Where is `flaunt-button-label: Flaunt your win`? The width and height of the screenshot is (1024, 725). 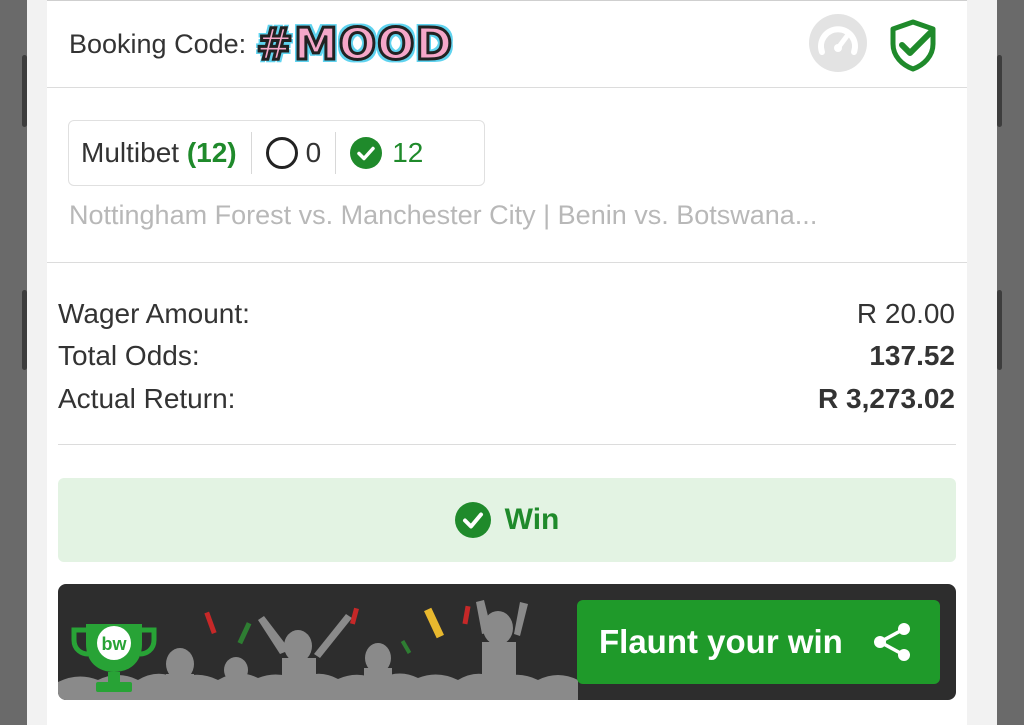
flaunt-button-label: Flaunt your win is located at coordinates (721, 641).